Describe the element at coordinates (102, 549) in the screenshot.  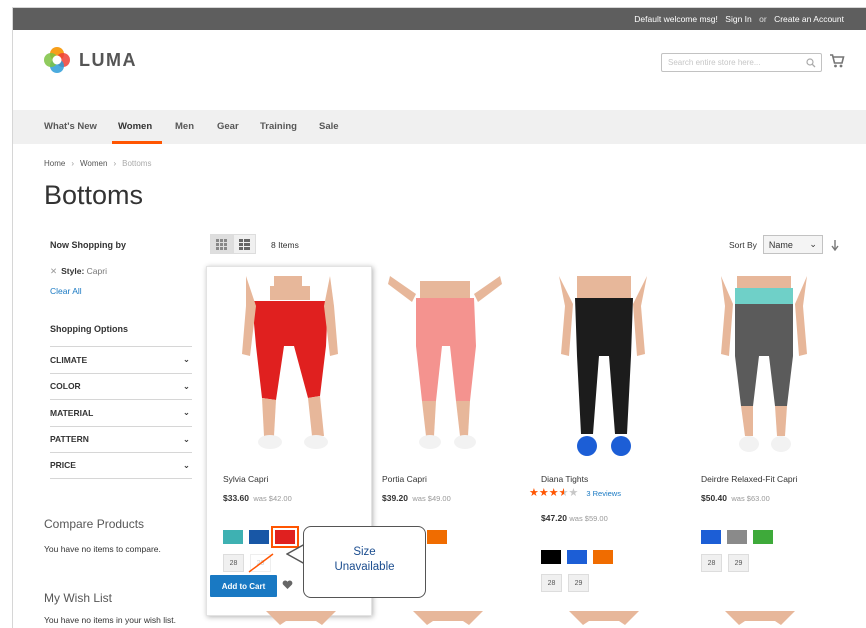
I see `compare-products-empty: You have no items to compare.` at that location.